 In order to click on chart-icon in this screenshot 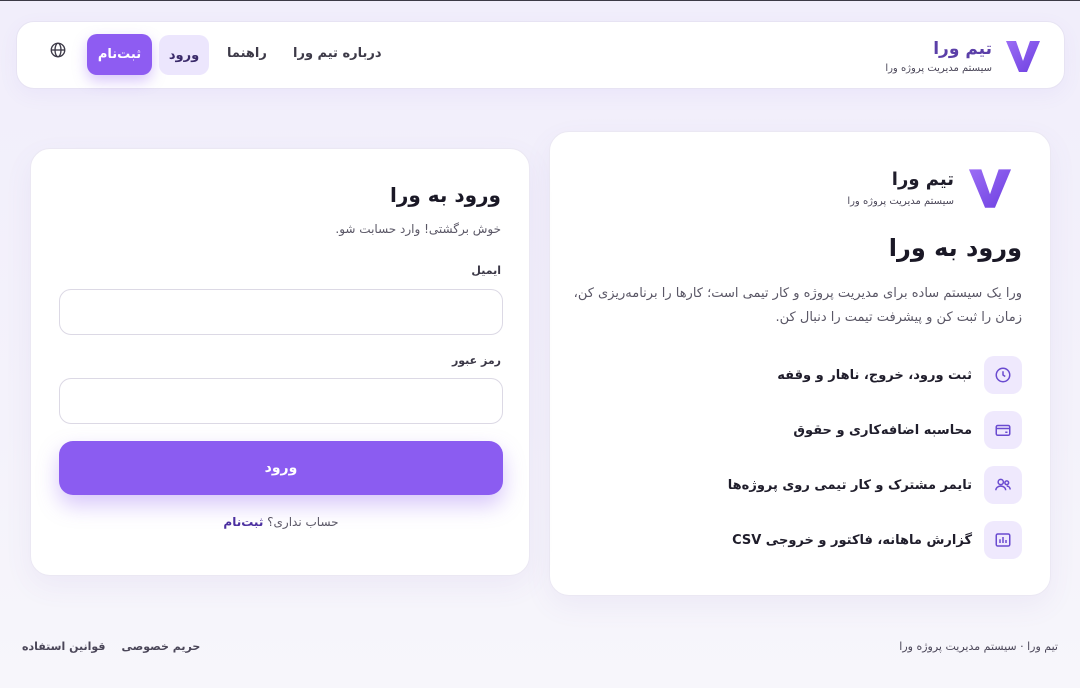, I will do `click(1003, 540)`.